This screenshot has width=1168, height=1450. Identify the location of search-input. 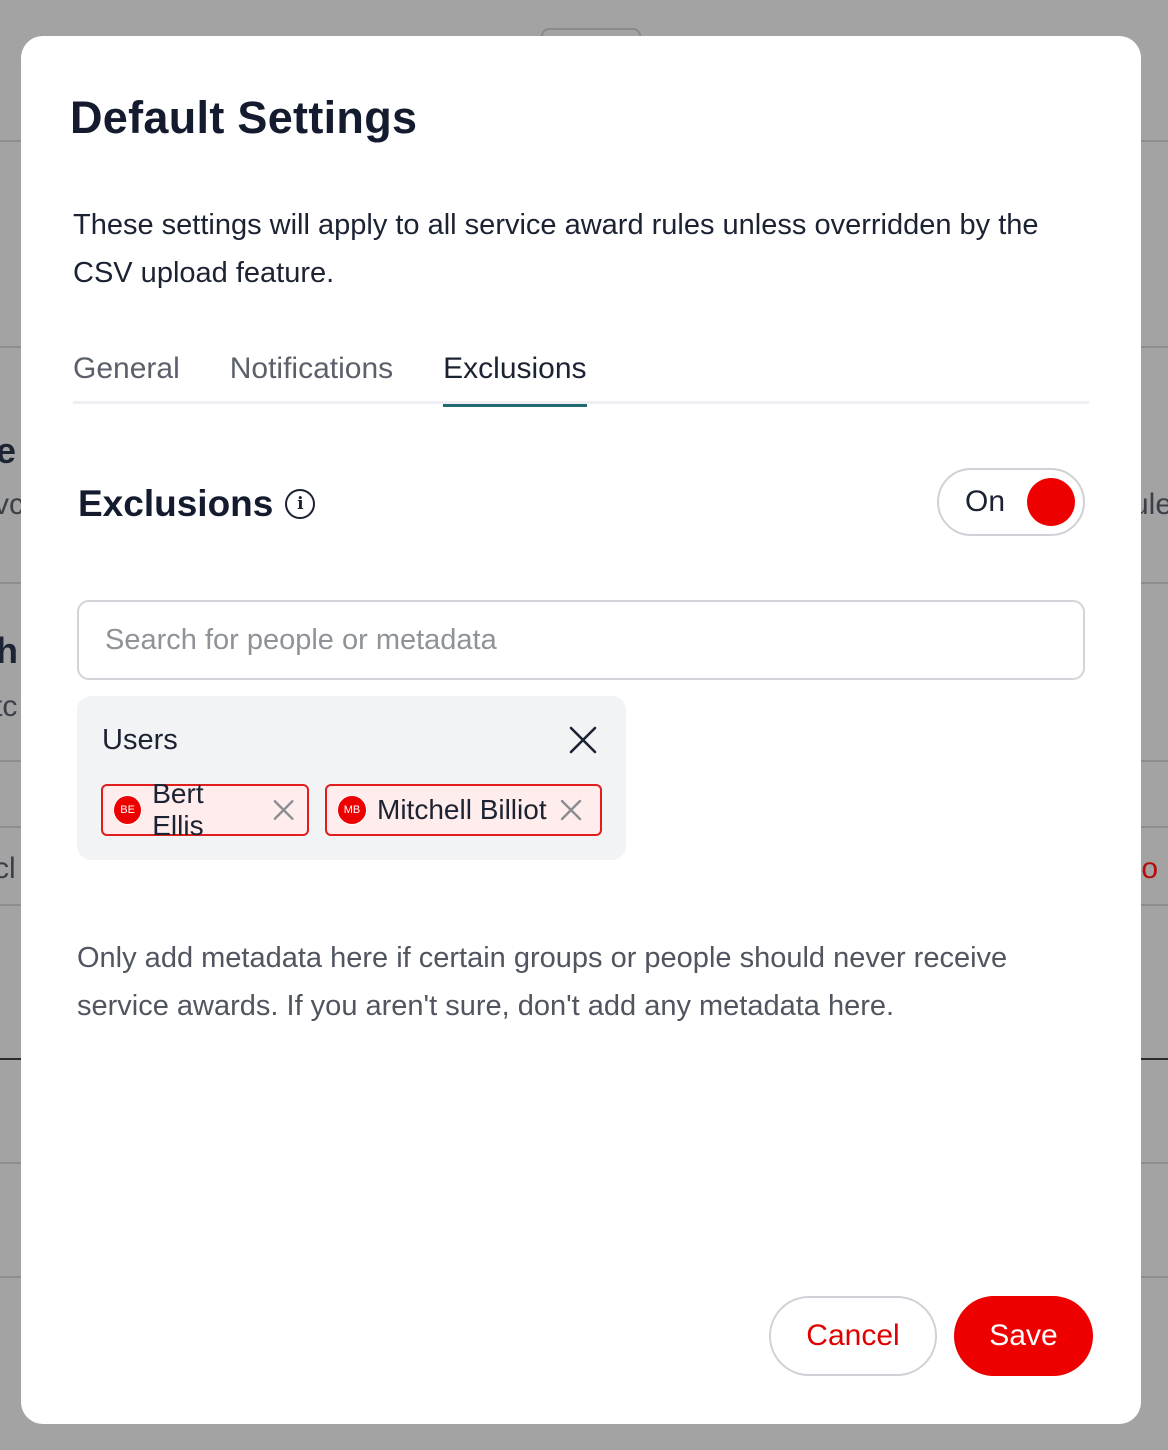
(581, 640).